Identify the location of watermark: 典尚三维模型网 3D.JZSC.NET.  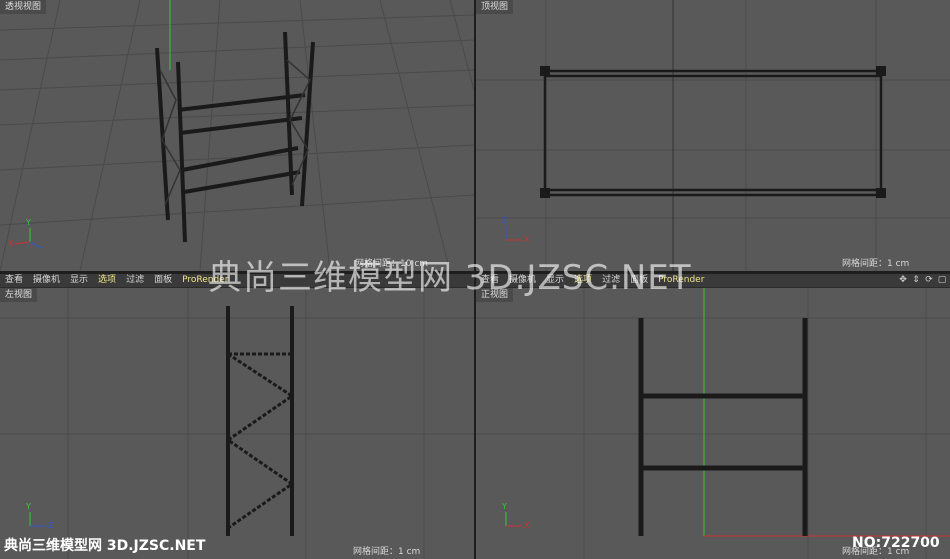
(450, 278).